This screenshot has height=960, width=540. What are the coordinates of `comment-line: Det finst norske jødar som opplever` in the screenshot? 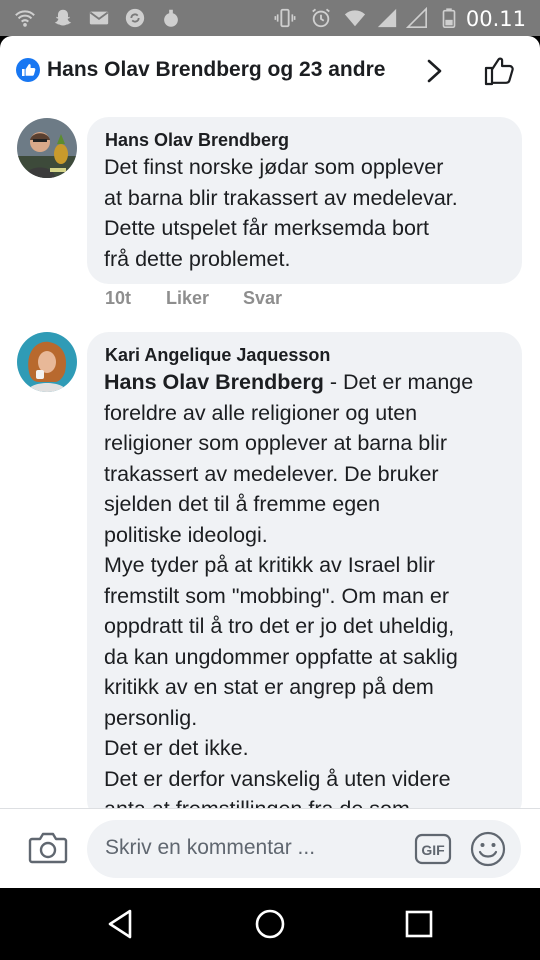 It's located at (274, 167).